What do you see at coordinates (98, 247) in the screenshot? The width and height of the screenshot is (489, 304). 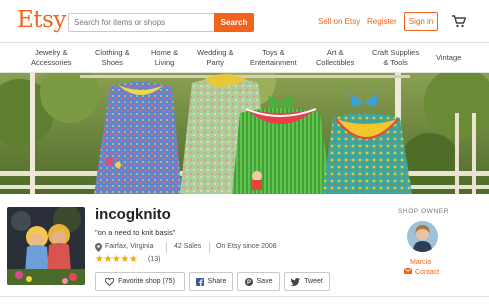 I see `location-pin-icon` at bounding box center [98, 247].